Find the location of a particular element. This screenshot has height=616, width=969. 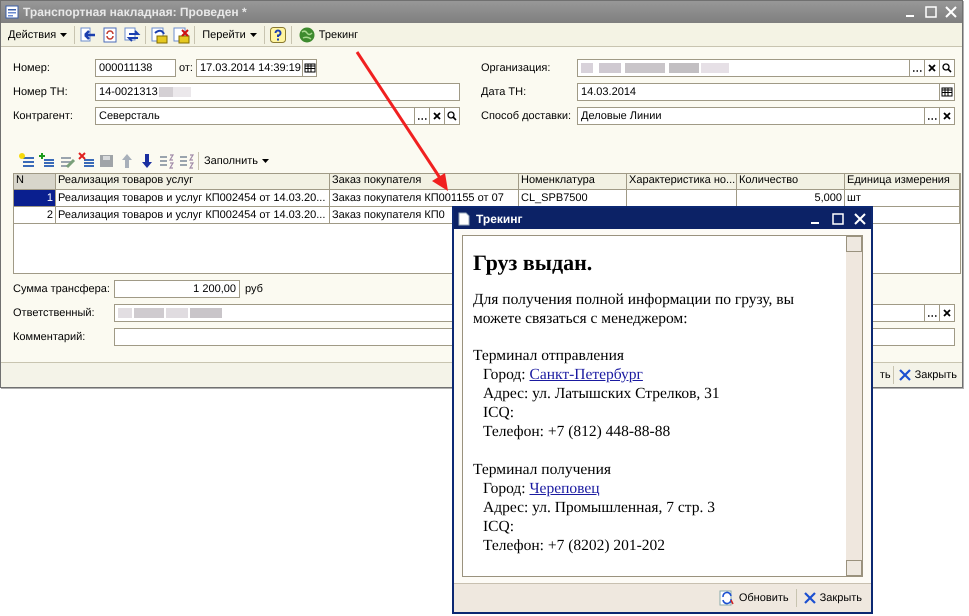

field-label: от: is located at coordinates (186, 68).